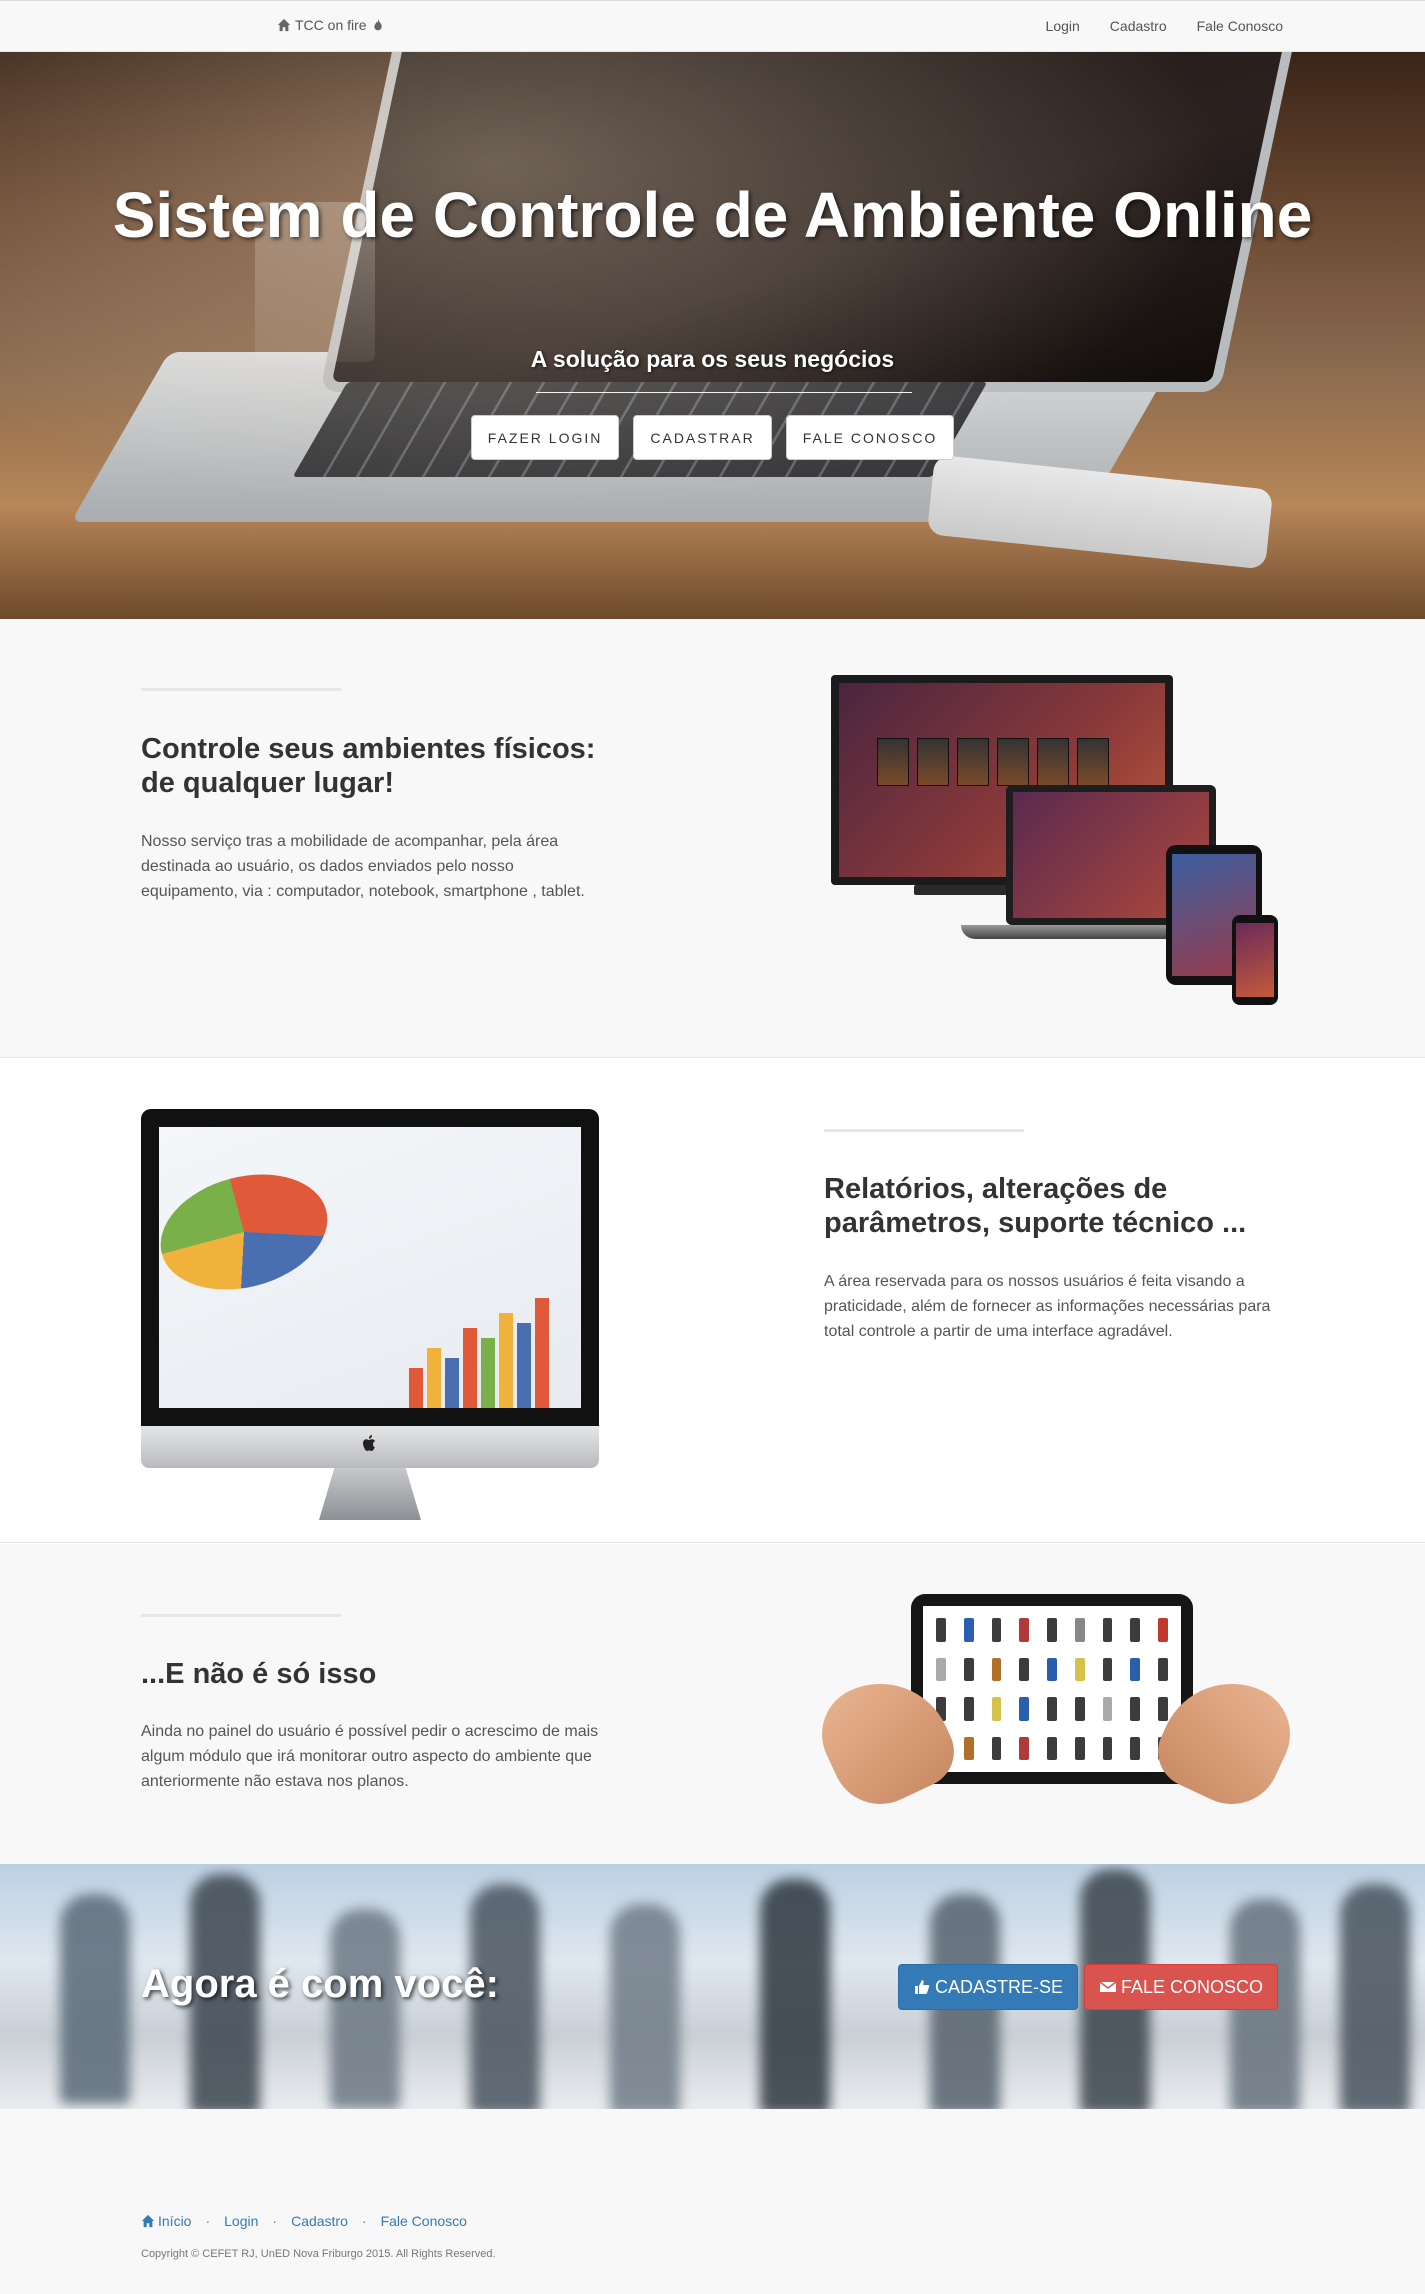  What do you see at coordinates (545, 437) in the screenshot?
I see `hero-login-button: FAZER LOGIN` at bounding box center [545, 437].